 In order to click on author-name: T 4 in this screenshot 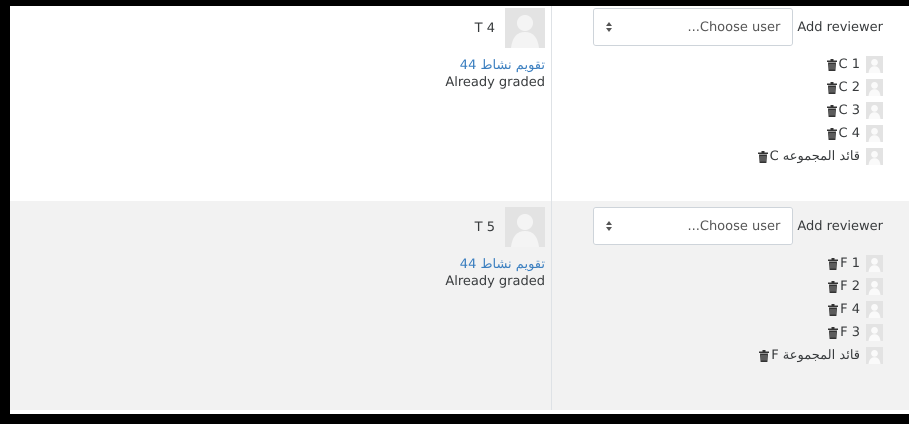, I will do `click(484, 28)`.